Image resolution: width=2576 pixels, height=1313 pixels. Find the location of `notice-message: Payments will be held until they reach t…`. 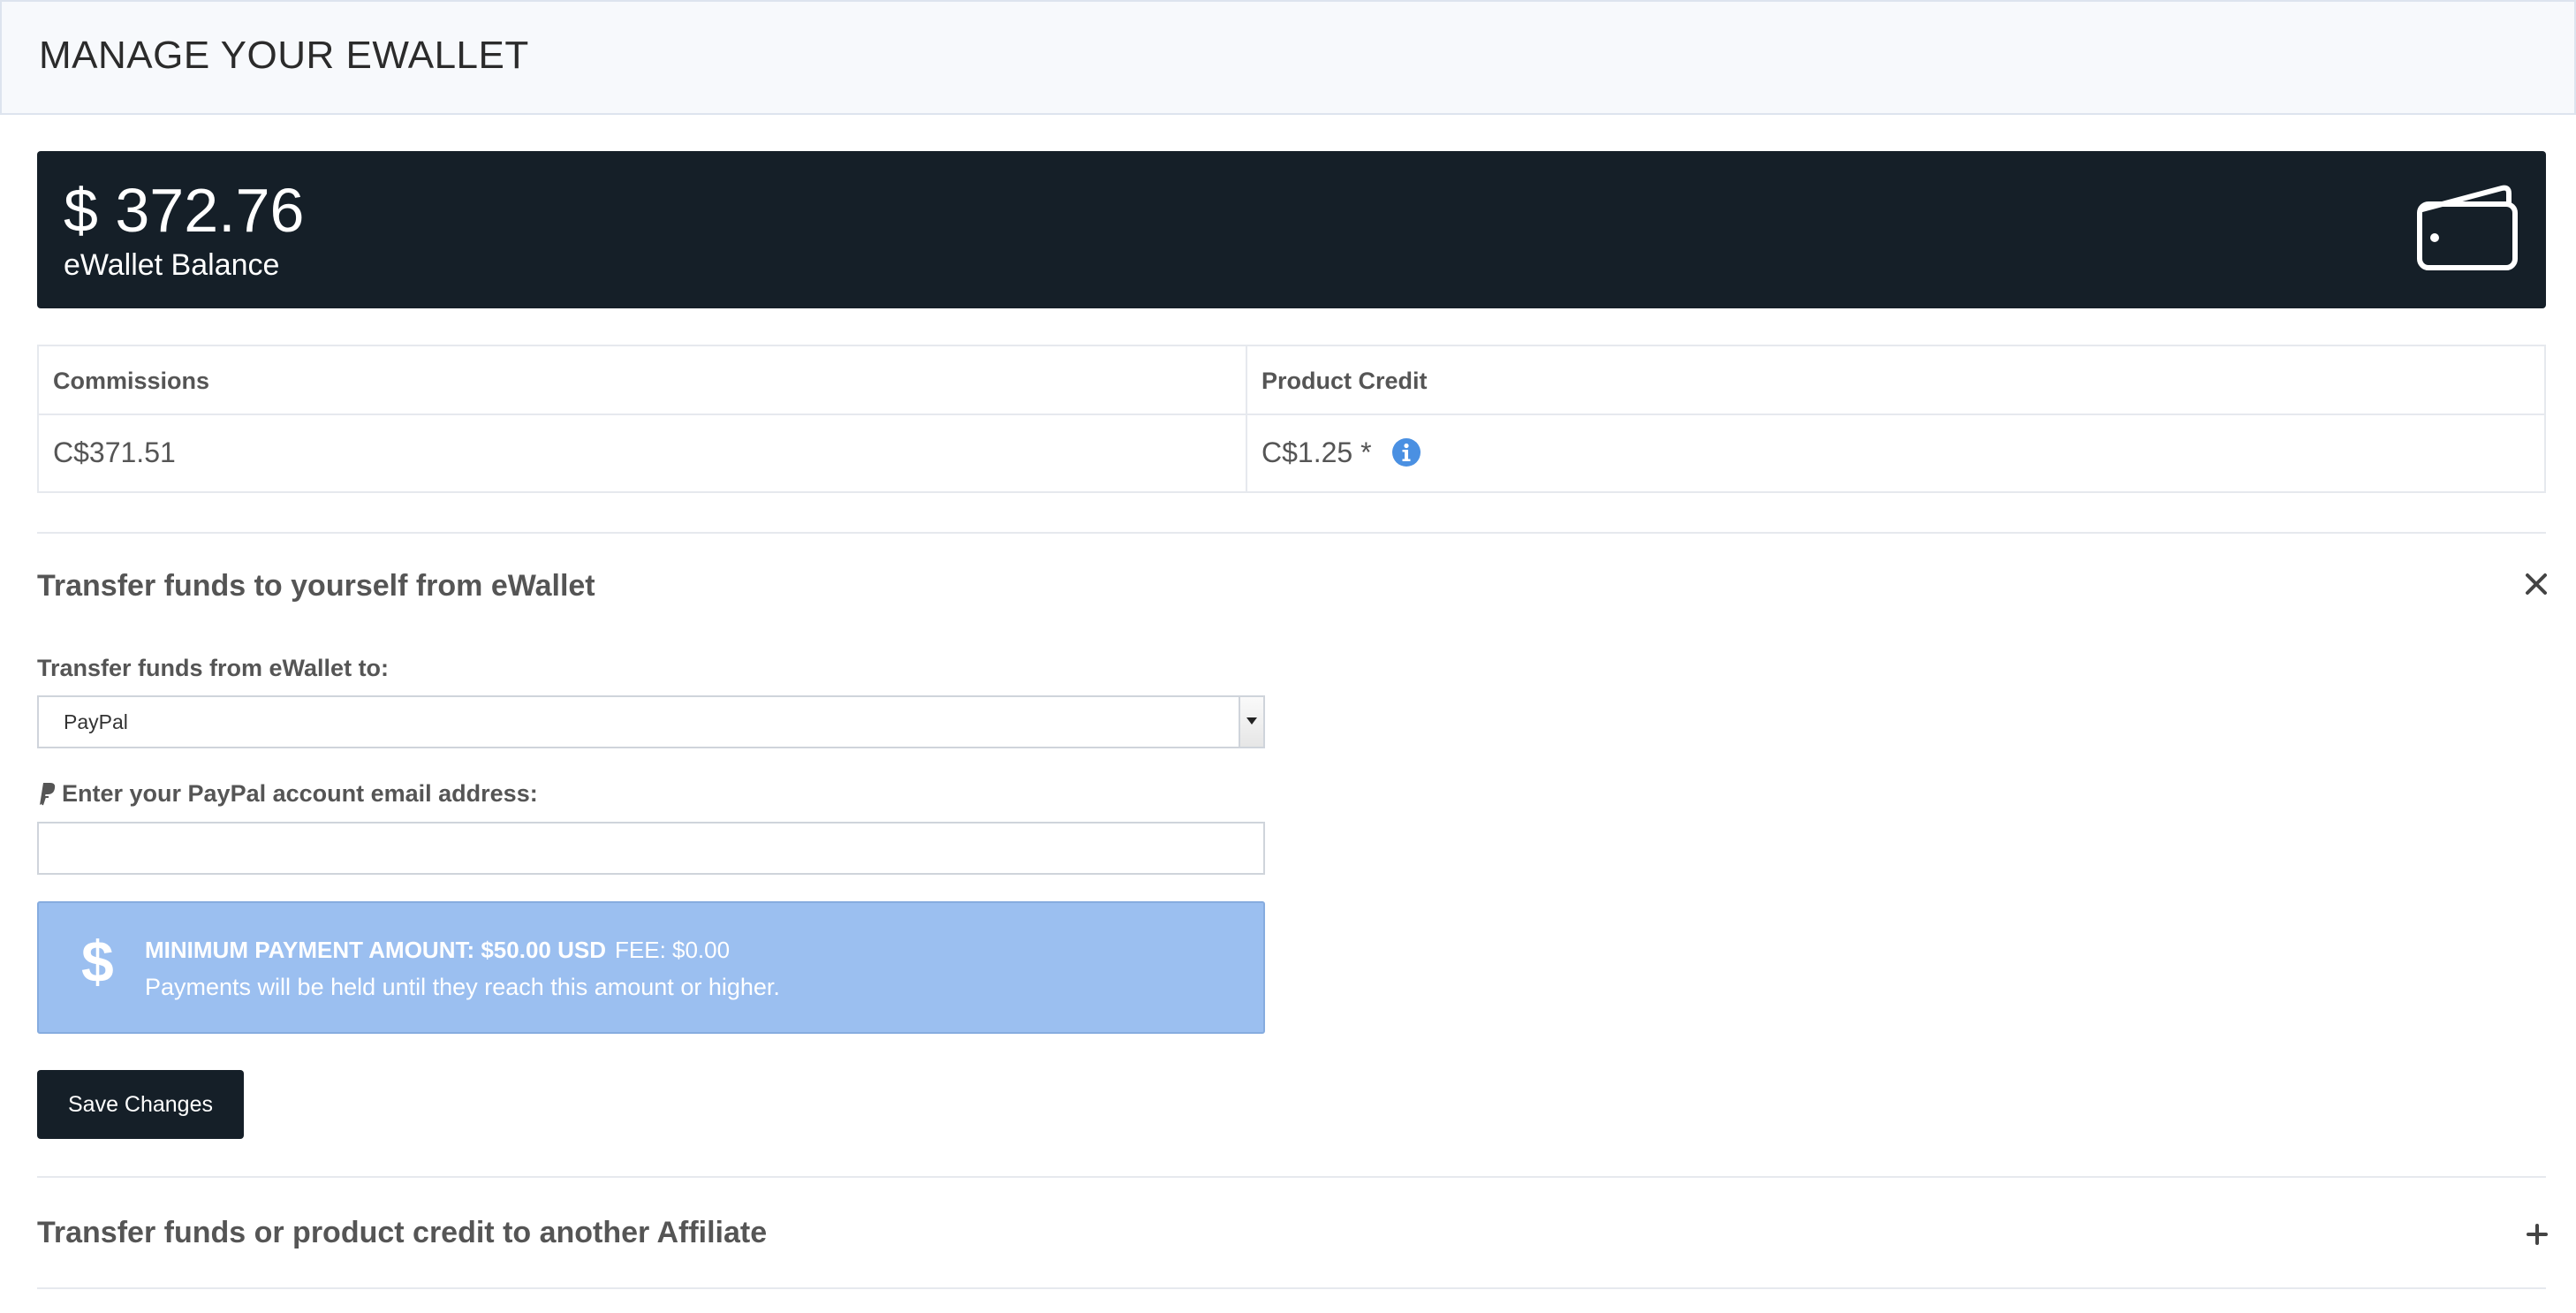

notice-message: Payments will be held until they reach t… is located at coordinates (463, 987).